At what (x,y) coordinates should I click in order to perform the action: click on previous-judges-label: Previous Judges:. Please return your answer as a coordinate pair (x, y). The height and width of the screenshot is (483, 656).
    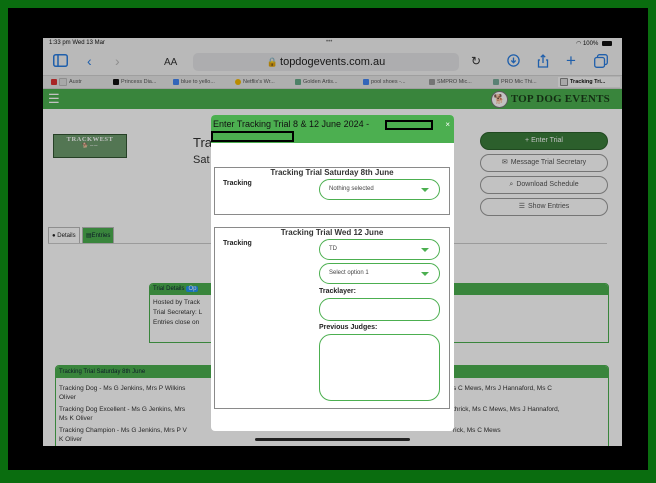
    Looking at the image, I should click on (348, 327).